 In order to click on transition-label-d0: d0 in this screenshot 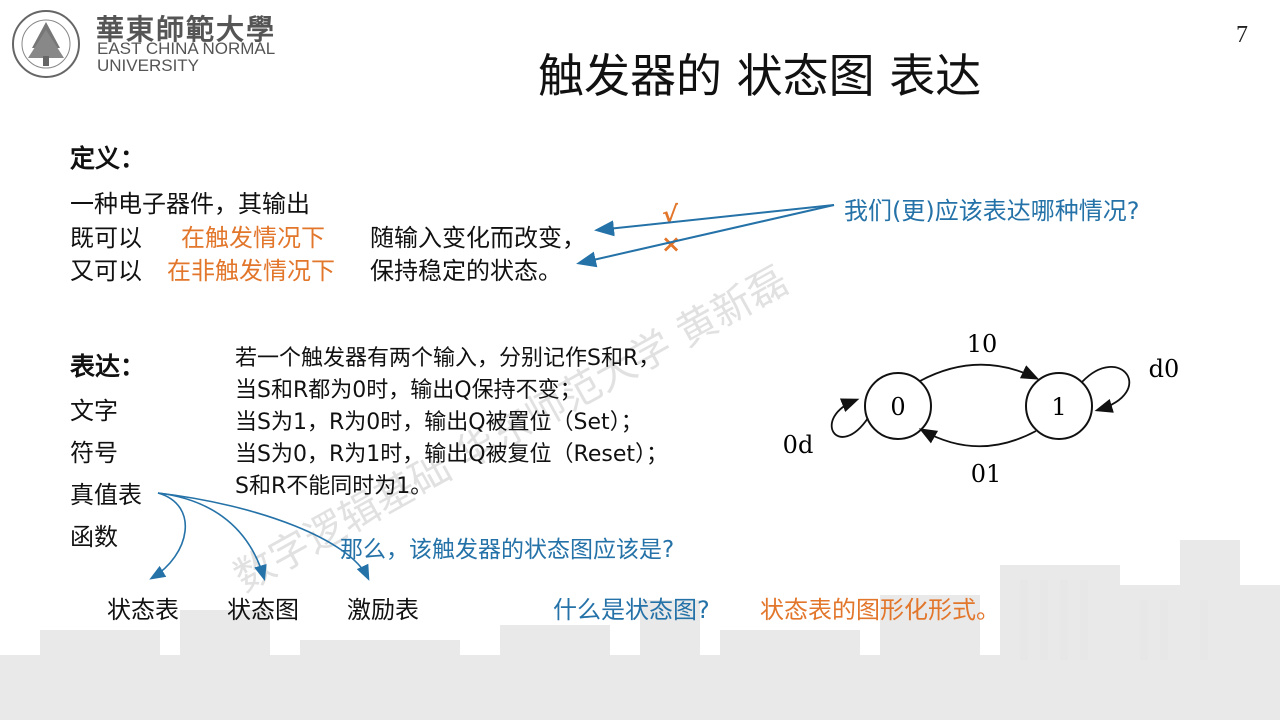, I will do `click(1164, 369)`.